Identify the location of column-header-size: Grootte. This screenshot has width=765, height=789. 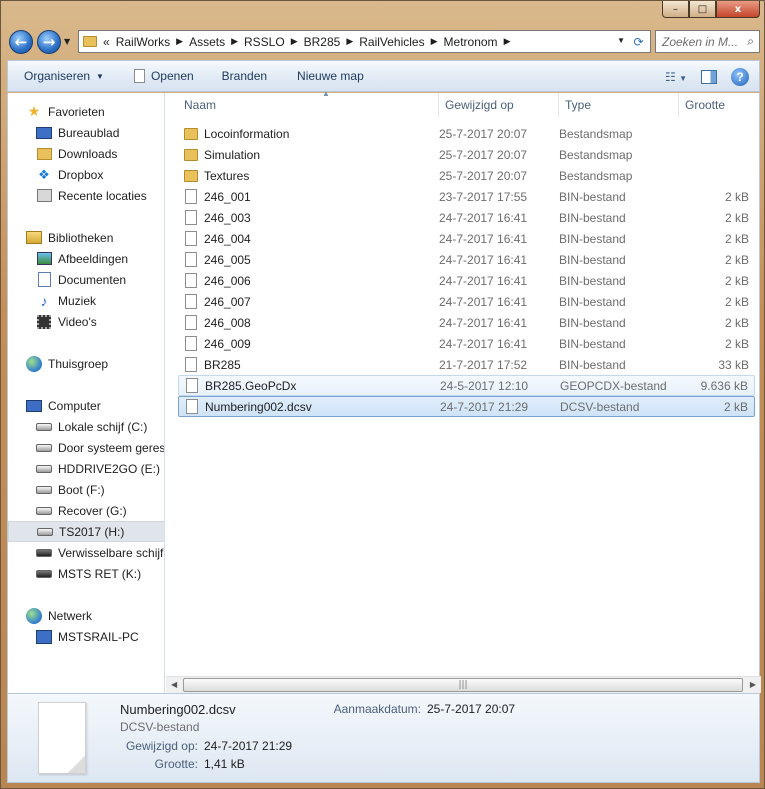
(720, 105).